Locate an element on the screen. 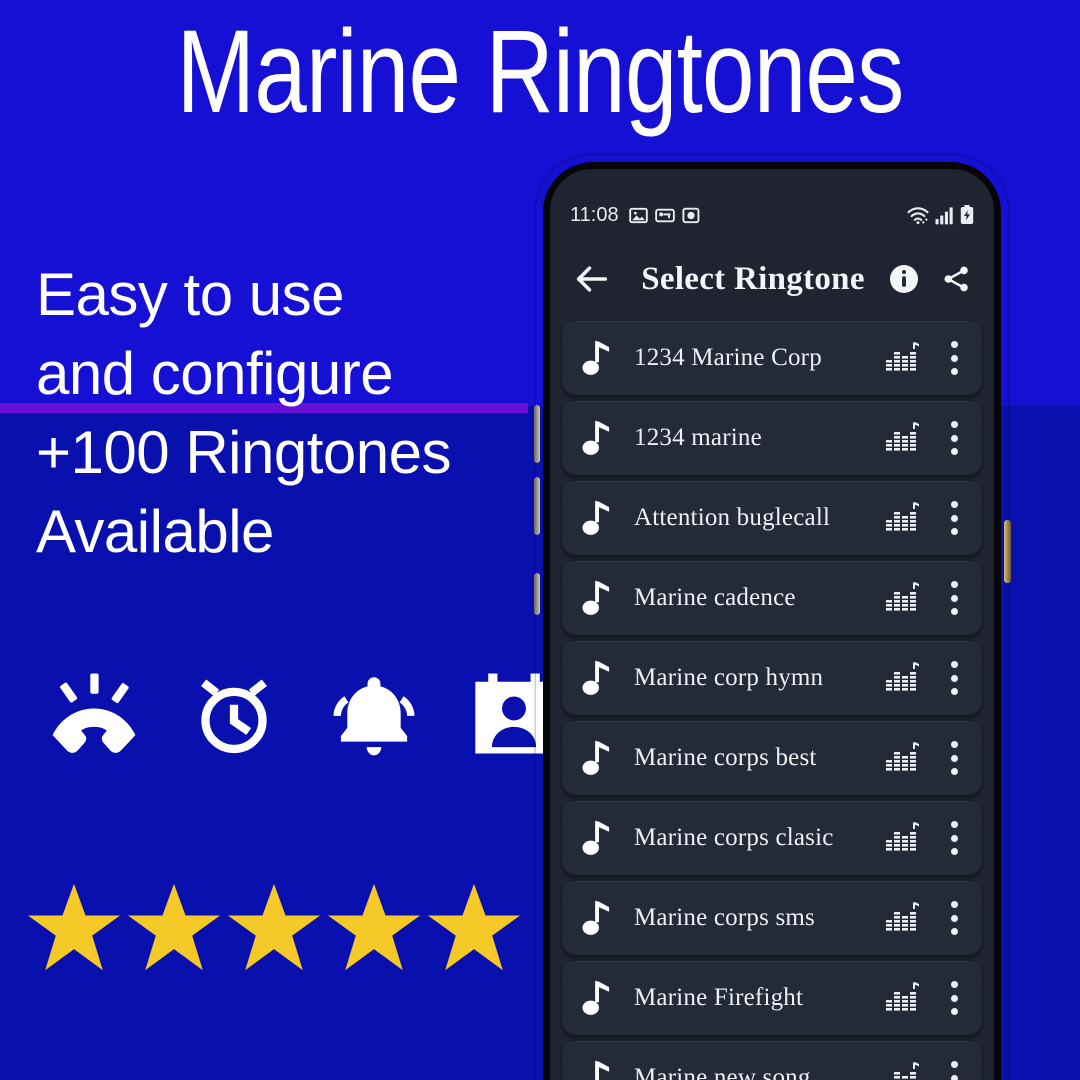 This screenshot has height=1080, width=1080. ringtone-title: Marine Firefight is located at coordinates (719, 997).